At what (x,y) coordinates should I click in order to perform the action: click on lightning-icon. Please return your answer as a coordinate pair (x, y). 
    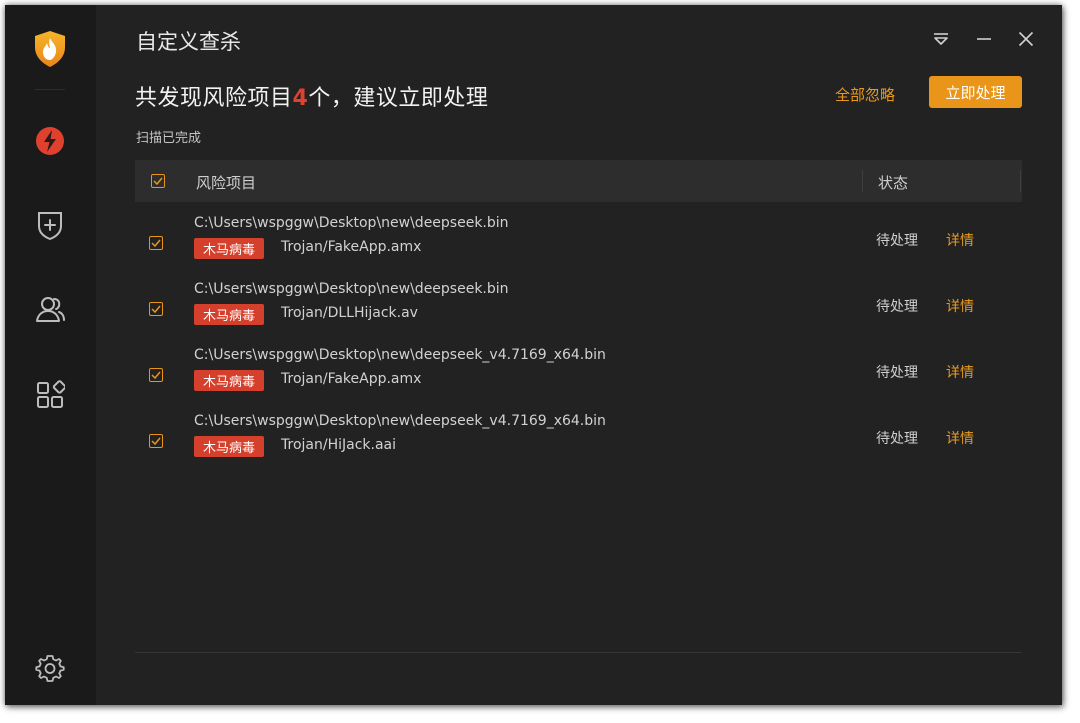
    Looking at the image, I should click on (50, 141).